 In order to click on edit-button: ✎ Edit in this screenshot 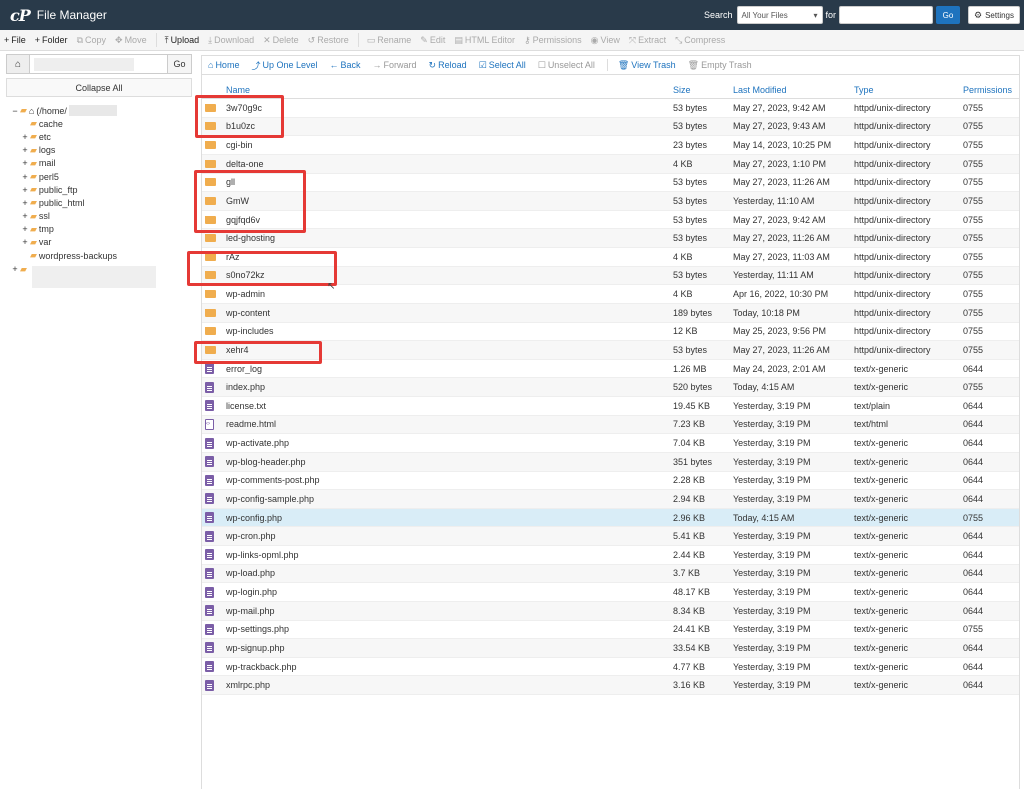, I will do `click(432, 40)`.